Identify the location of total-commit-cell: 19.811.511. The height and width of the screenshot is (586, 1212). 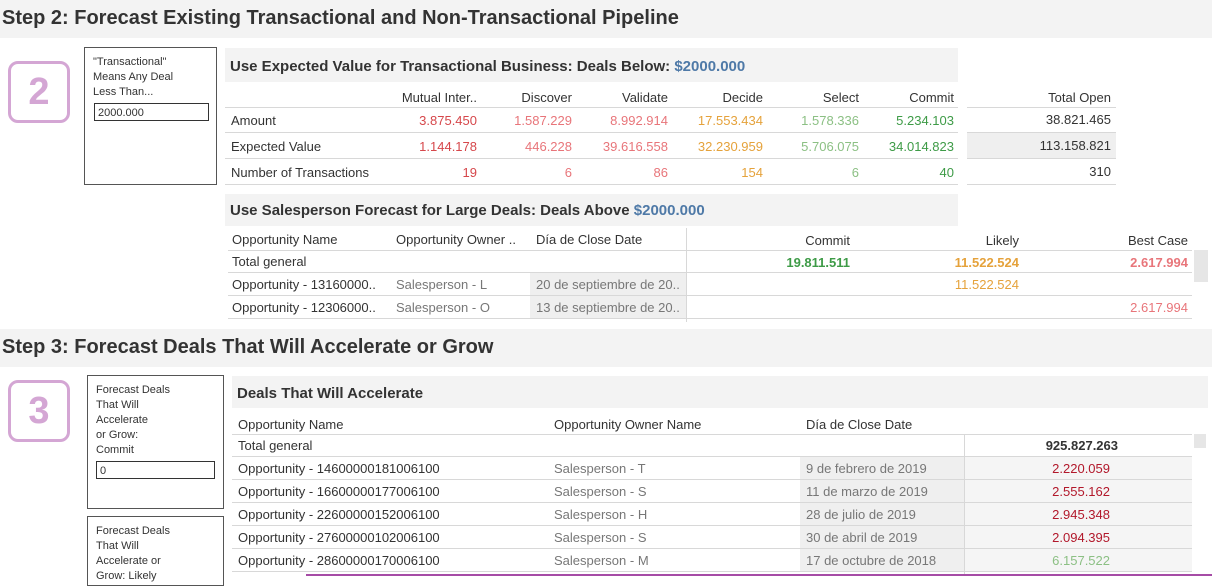
(818, 262).